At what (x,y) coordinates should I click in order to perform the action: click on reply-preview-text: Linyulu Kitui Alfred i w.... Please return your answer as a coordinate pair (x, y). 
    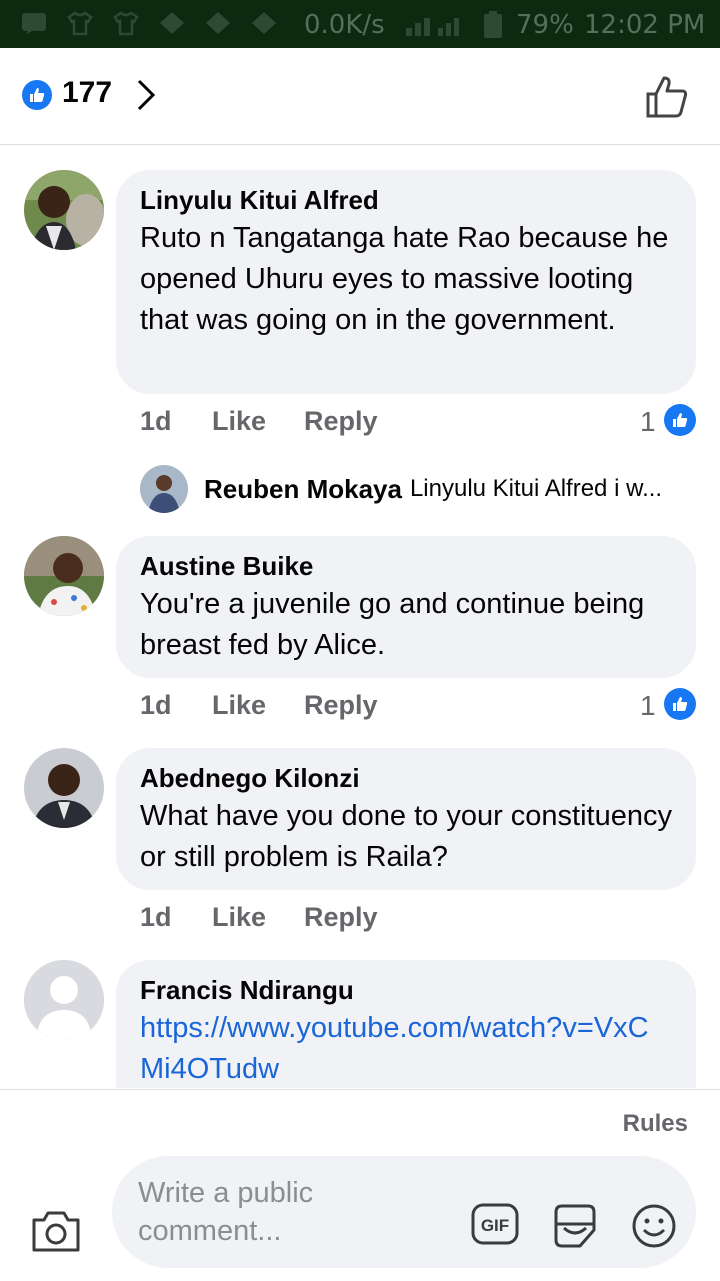
    Looking at the image, I should click on (536, 488).